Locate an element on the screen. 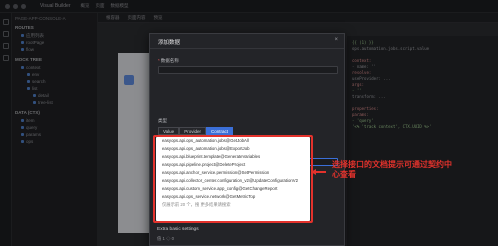 This screenshot has width=498, height=246. type-selector: Value Provider Contract is located at coordinates (195, 131).